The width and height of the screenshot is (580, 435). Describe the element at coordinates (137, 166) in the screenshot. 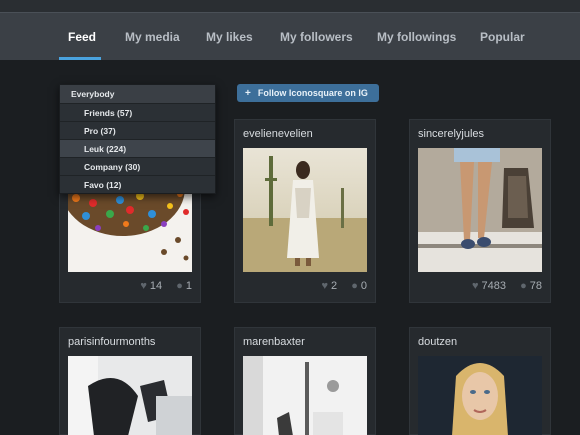

I see `dropdown-option-company: Company (30)` at that location.